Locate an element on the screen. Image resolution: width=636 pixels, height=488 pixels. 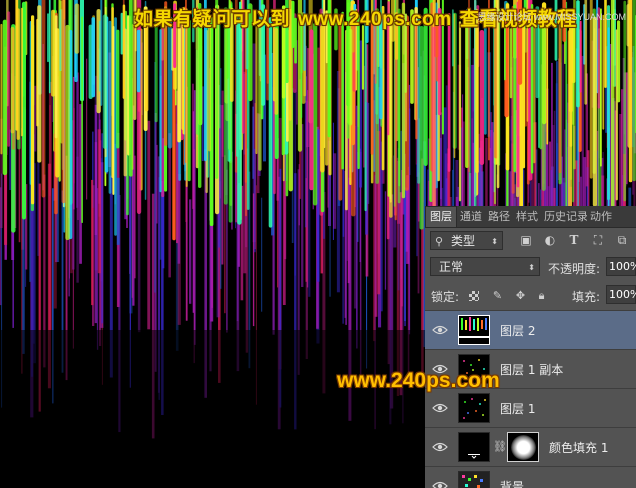
lock-transparent-icon is located at coordinates (474, 296).